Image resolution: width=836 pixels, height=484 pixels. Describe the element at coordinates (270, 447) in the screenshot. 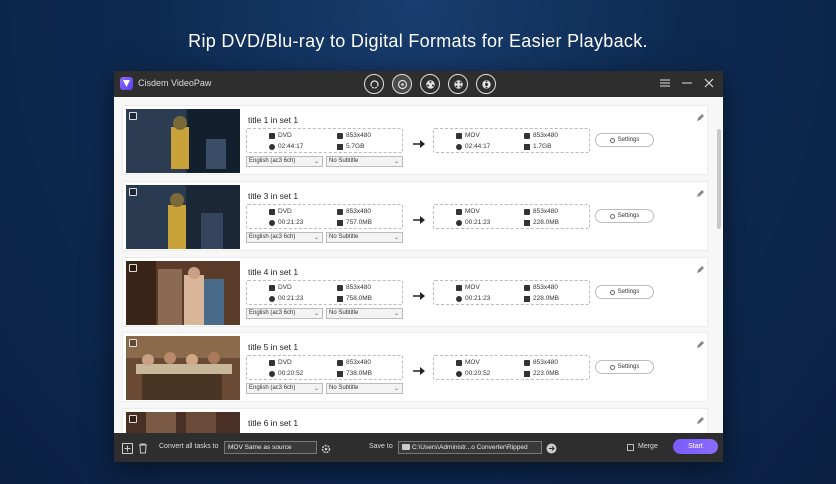

I see `format-select: MOV Same as source` at that location.